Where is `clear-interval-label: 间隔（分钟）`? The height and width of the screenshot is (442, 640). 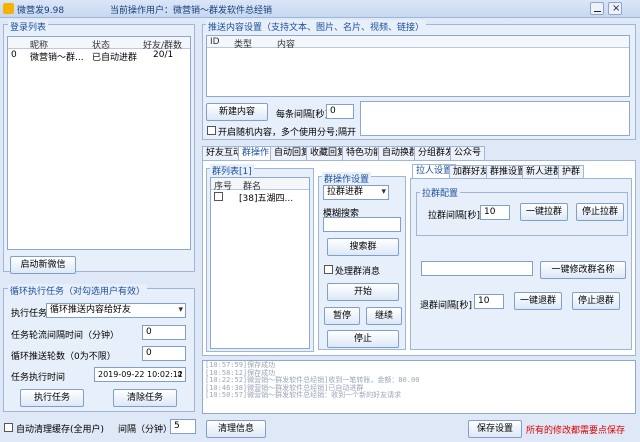 clear-interval-label: 间隔（分钟） is located at coordinates (145, 430).